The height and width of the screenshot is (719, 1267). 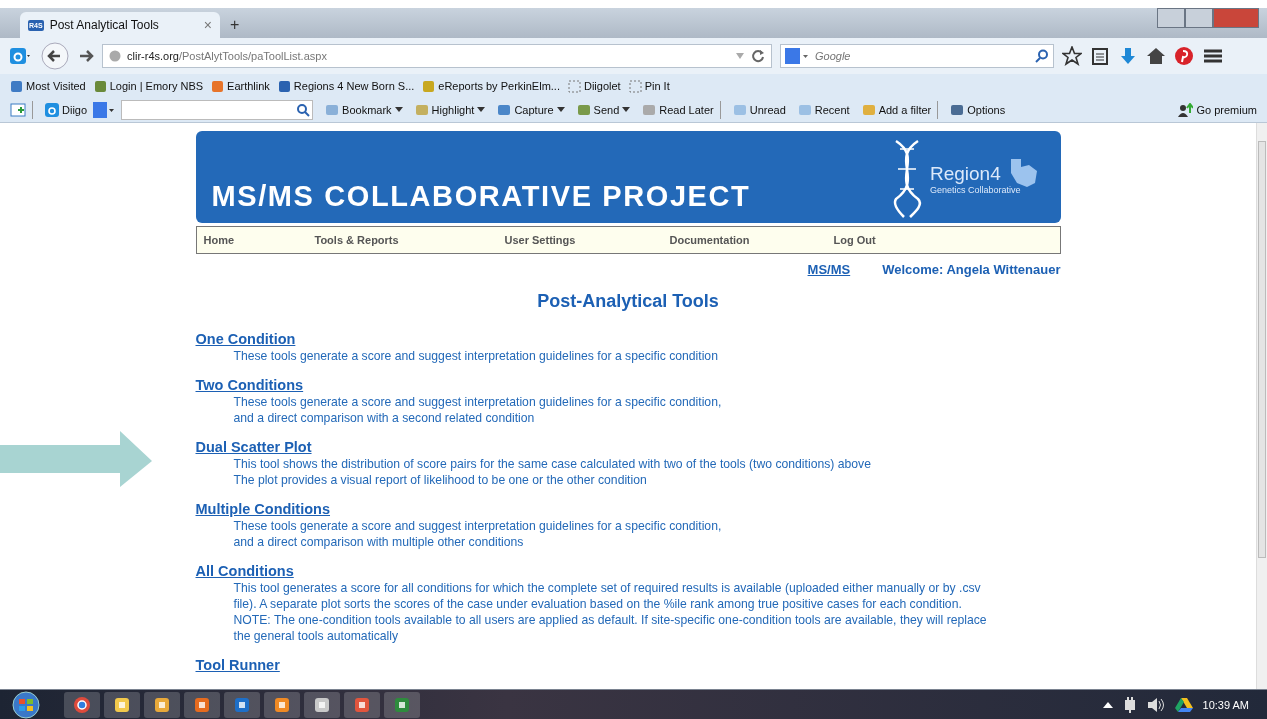 I want to click on tool-link: Multiple Conditions, so click(x=262, y=509).